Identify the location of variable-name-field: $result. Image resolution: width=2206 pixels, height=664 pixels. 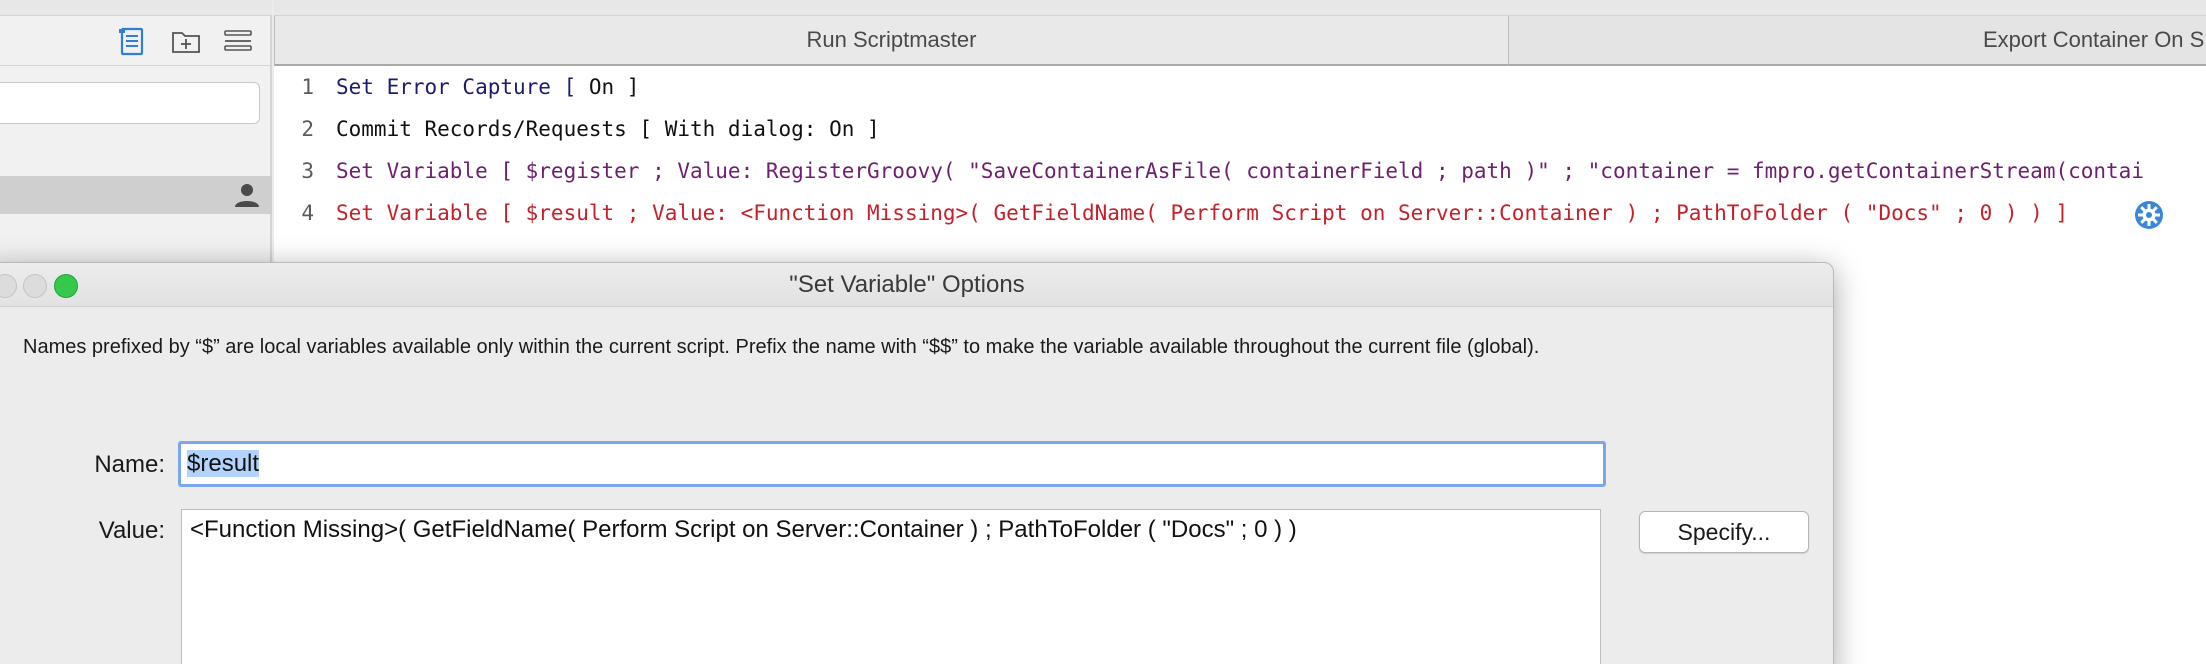
(892, 464).